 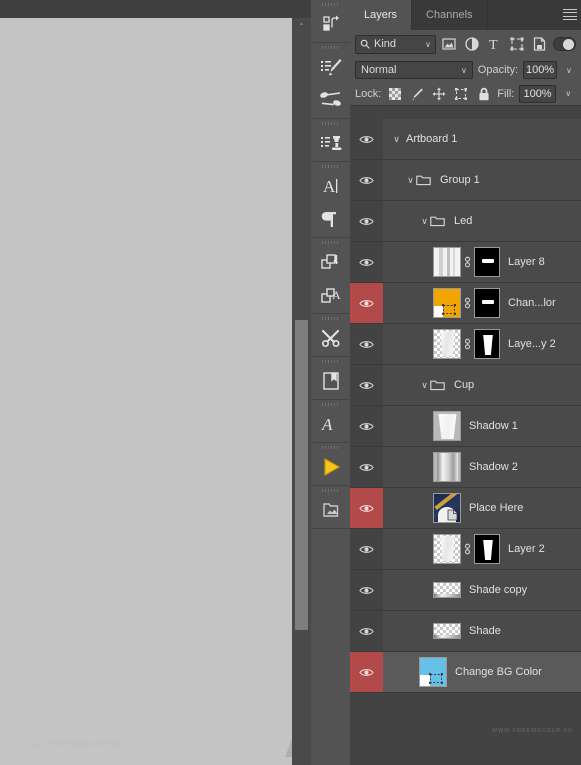 I want to click on pixel-layer-filter-icon, so click(x=449, y=44).